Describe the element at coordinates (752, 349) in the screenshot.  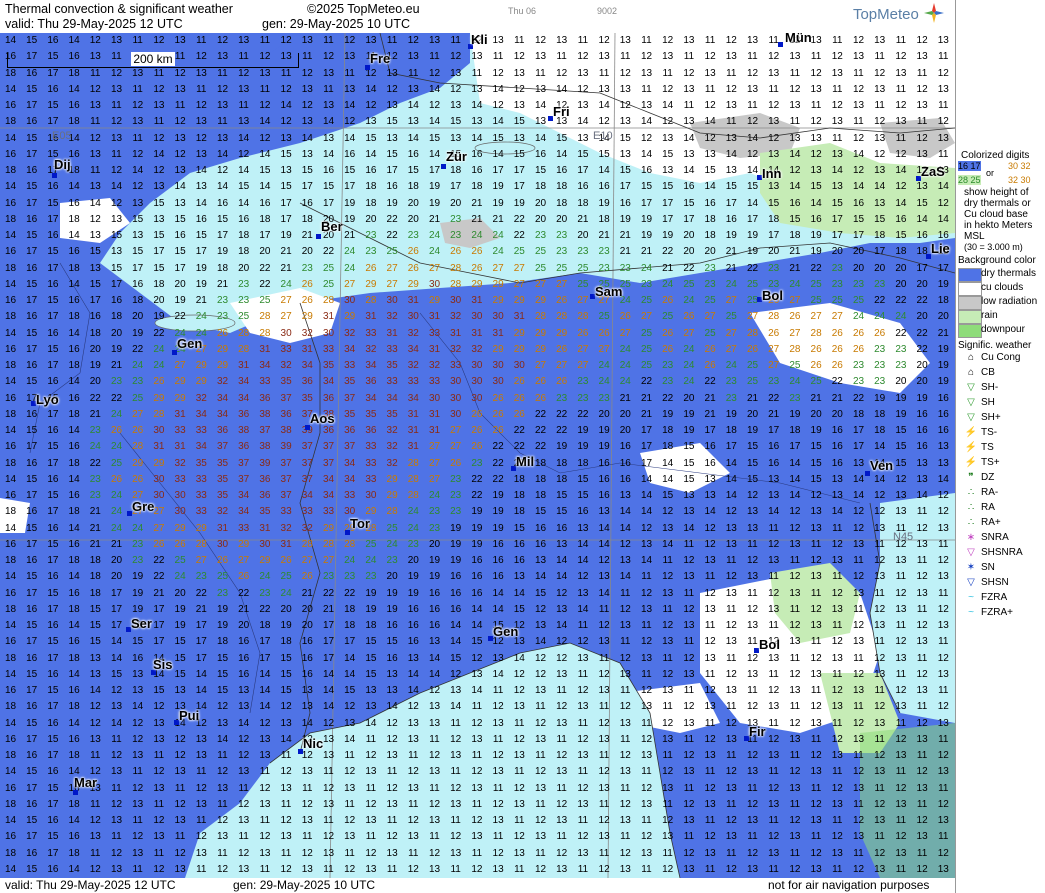
I see `thermal-value: 26` at that location.